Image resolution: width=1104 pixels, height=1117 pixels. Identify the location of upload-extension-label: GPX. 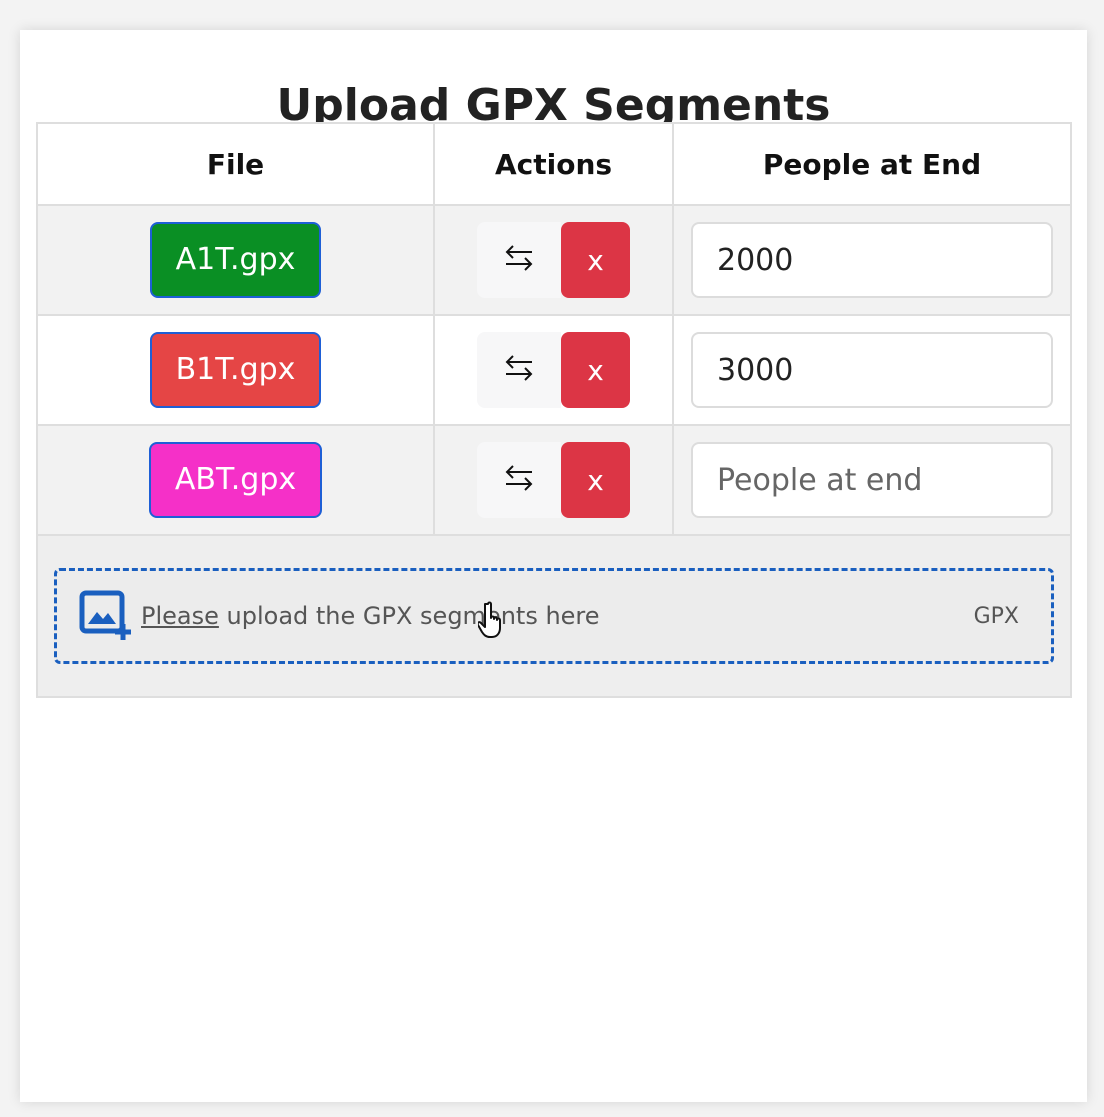
(996, 616).